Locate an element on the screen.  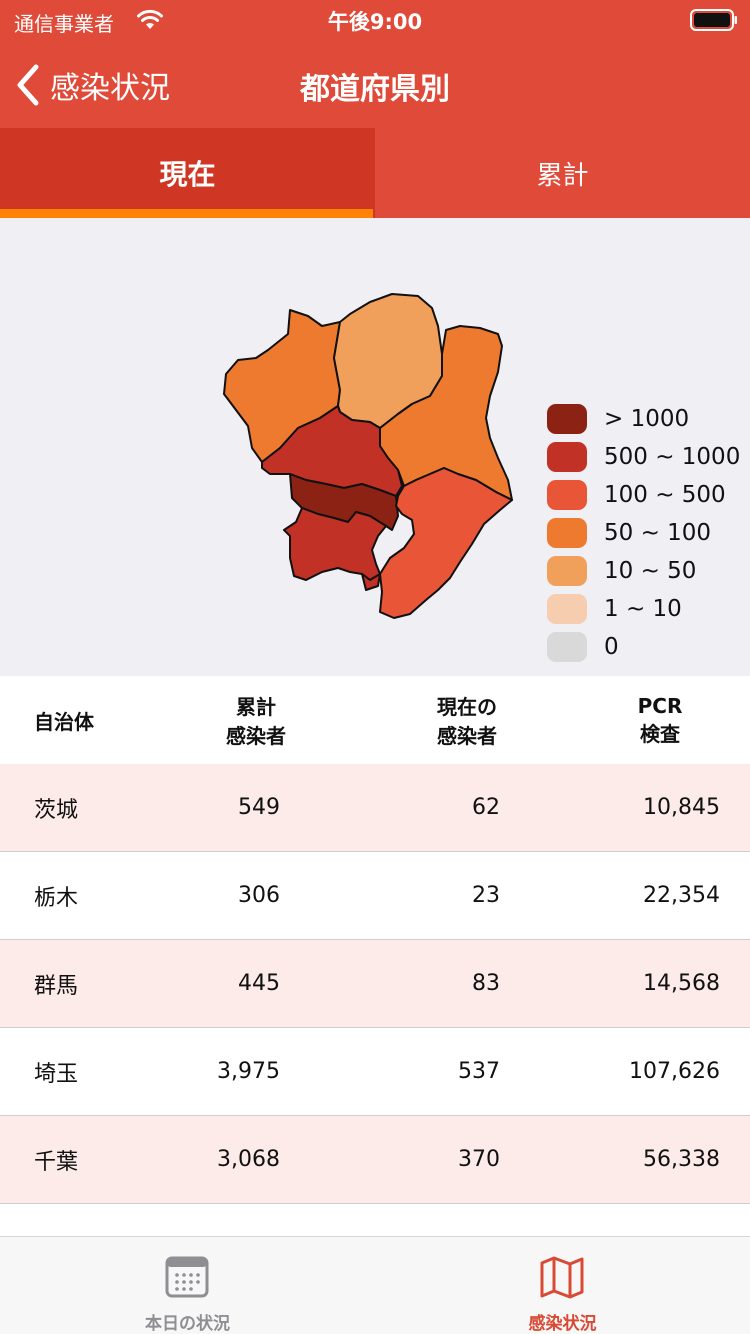
cell-cumulative: 306 is located at coordinates (259, 895).